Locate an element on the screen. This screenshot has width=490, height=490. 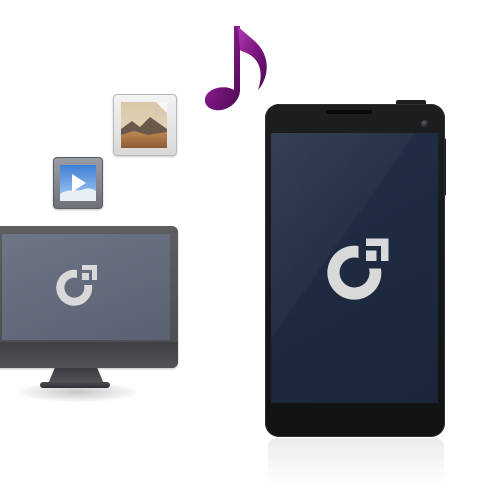
monitor-chin is located at coordinates (89, 355).